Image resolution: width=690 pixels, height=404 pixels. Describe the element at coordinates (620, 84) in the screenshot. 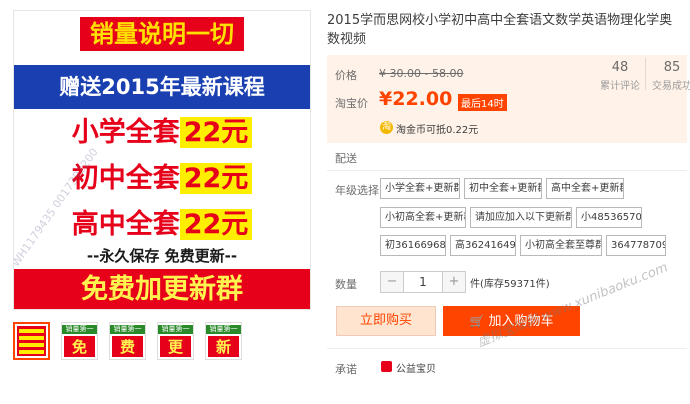

I see `reviews-label: 累计评论` at that location.